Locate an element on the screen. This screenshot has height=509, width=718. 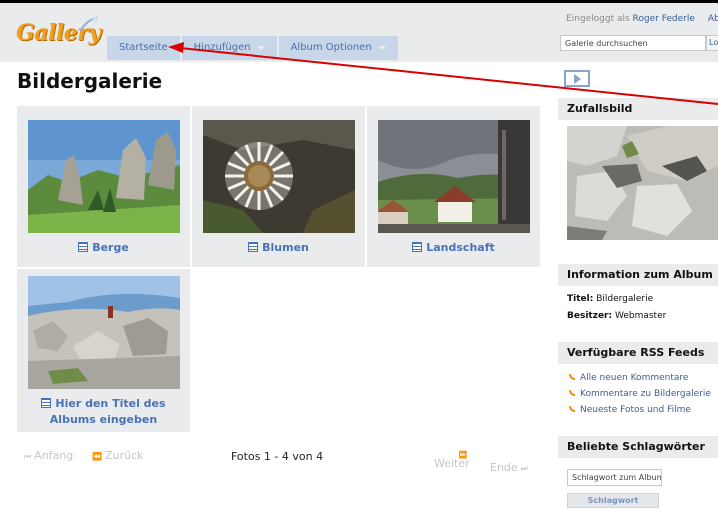
info-owner-label: Besitzer: is located at coordinates (590, 316).